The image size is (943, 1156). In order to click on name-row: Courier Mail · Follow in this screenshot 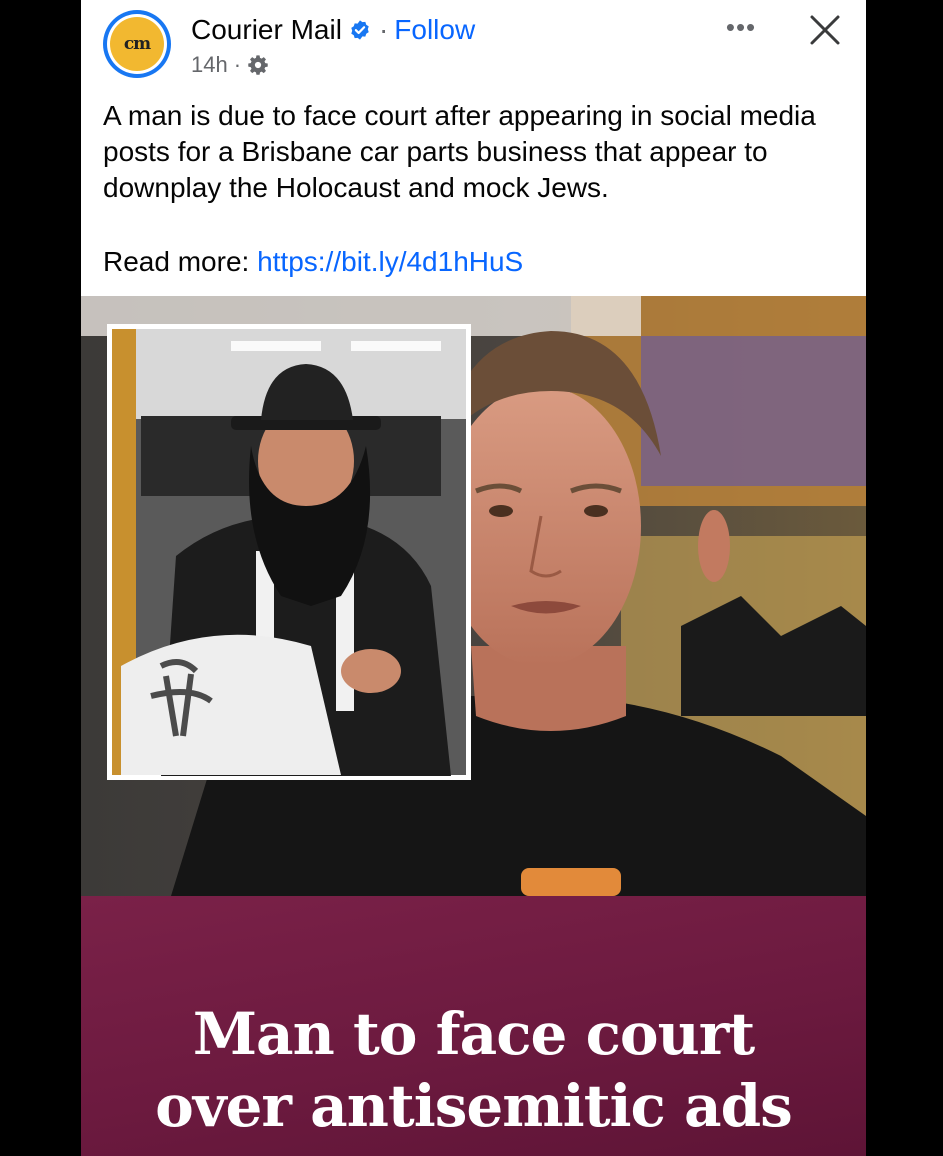, I will do `click(333, 30)`.